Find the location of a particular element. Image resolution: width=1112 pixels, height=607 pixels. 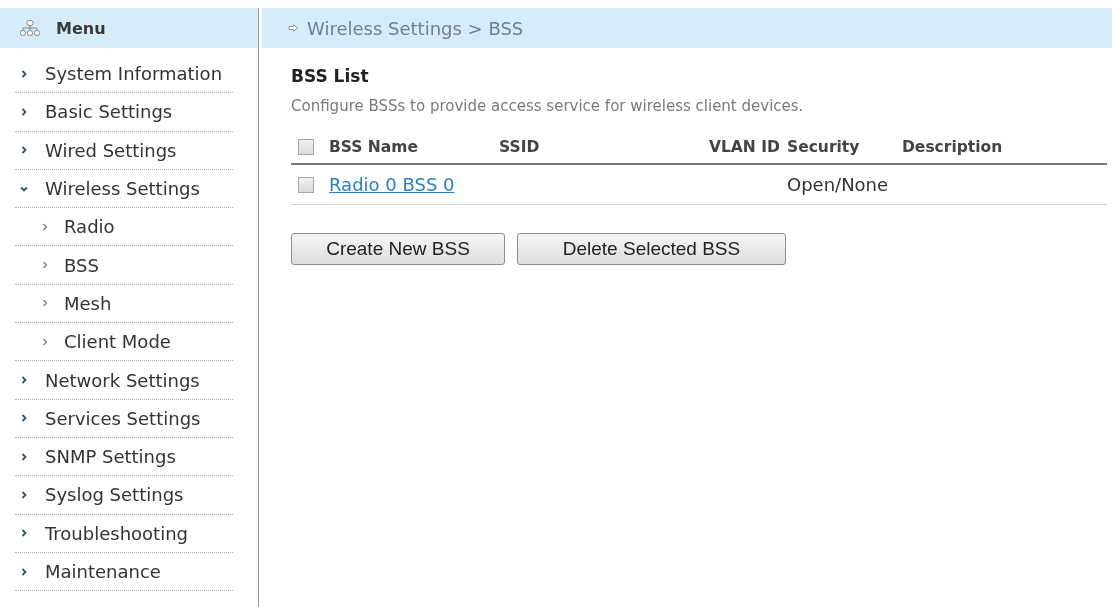

menu-item: SNMP Settings is located at coordinates (124, 457).